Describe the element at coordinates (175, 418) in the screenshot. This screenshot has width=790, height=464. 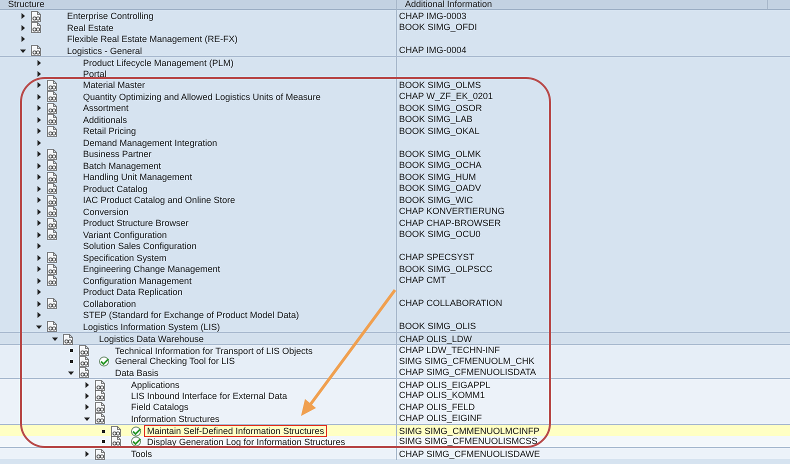
I see `node-label: Information Structures` at that location.